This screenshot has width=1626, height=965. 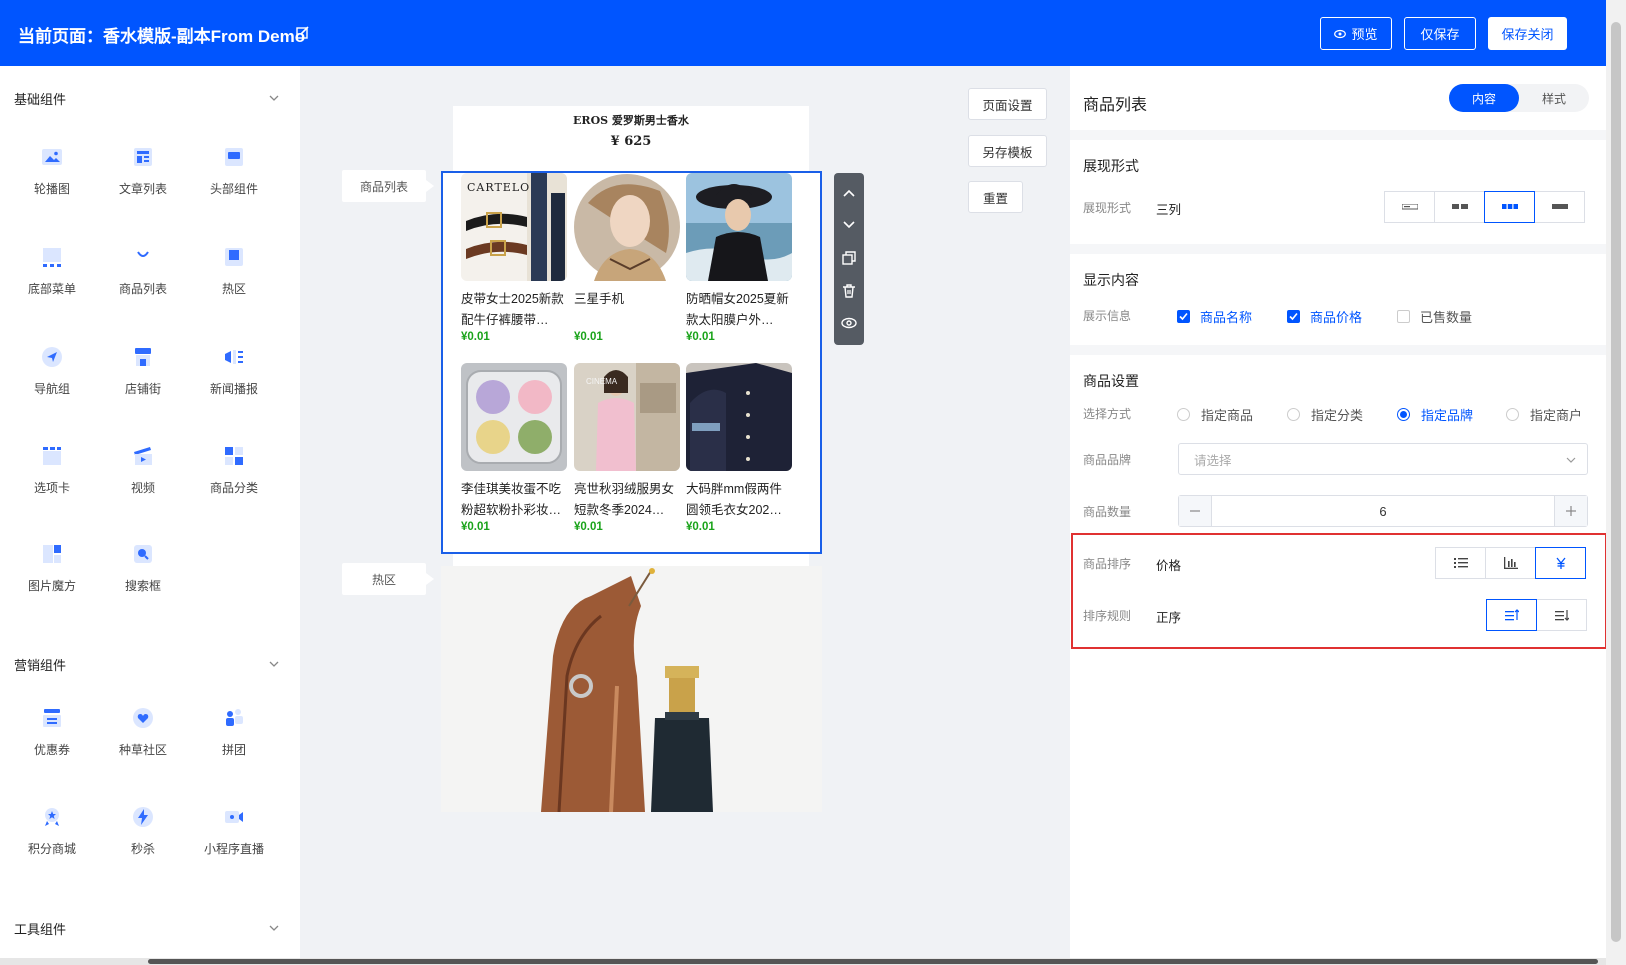 What do you see at coordinates (1337, 415) in the screenshot?
I see `radio-label: 指定分类` at bounding box center [1337, 415].